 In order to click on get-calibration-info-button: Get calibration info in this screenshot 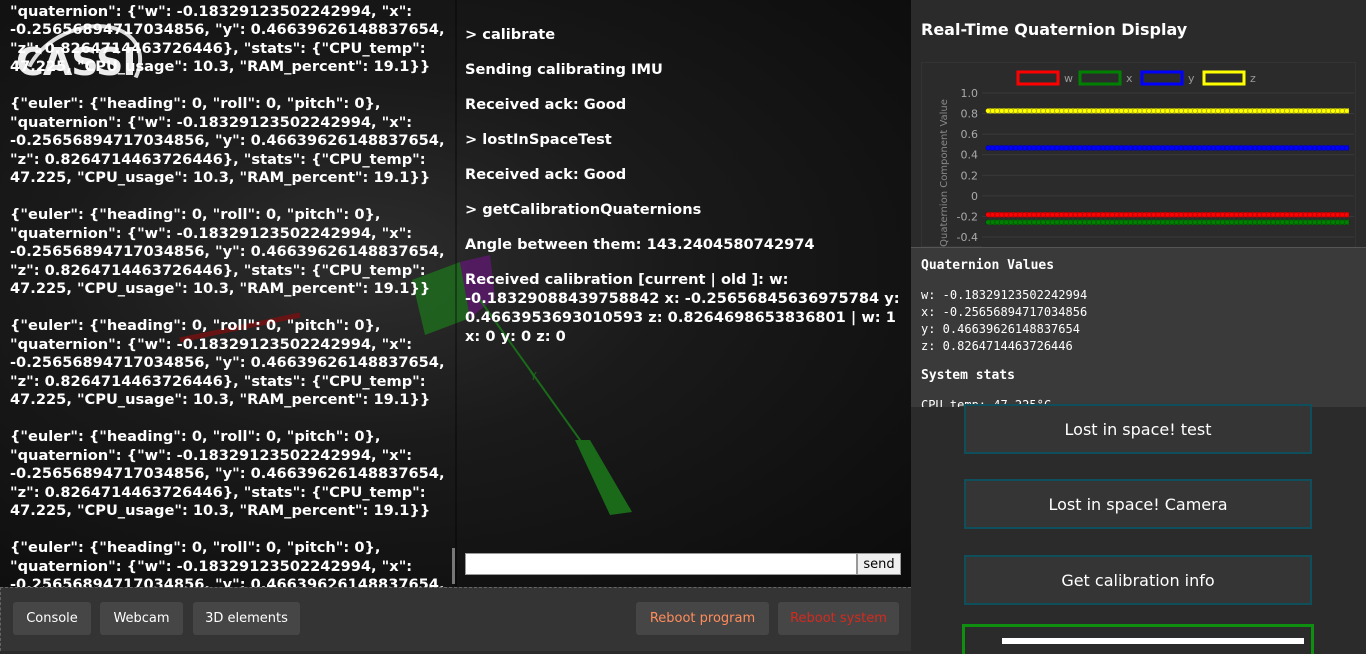, I will do `click(1138, 580)`.